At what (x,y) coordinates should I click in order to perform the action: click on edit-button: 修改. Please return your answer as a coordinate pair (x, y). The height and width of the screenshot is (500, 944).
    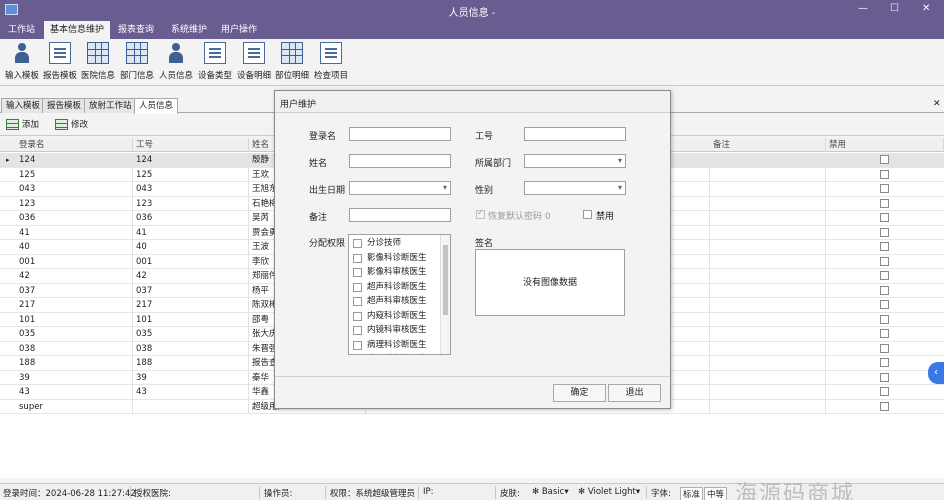
    Looking at the image, I should click on (71, 125).